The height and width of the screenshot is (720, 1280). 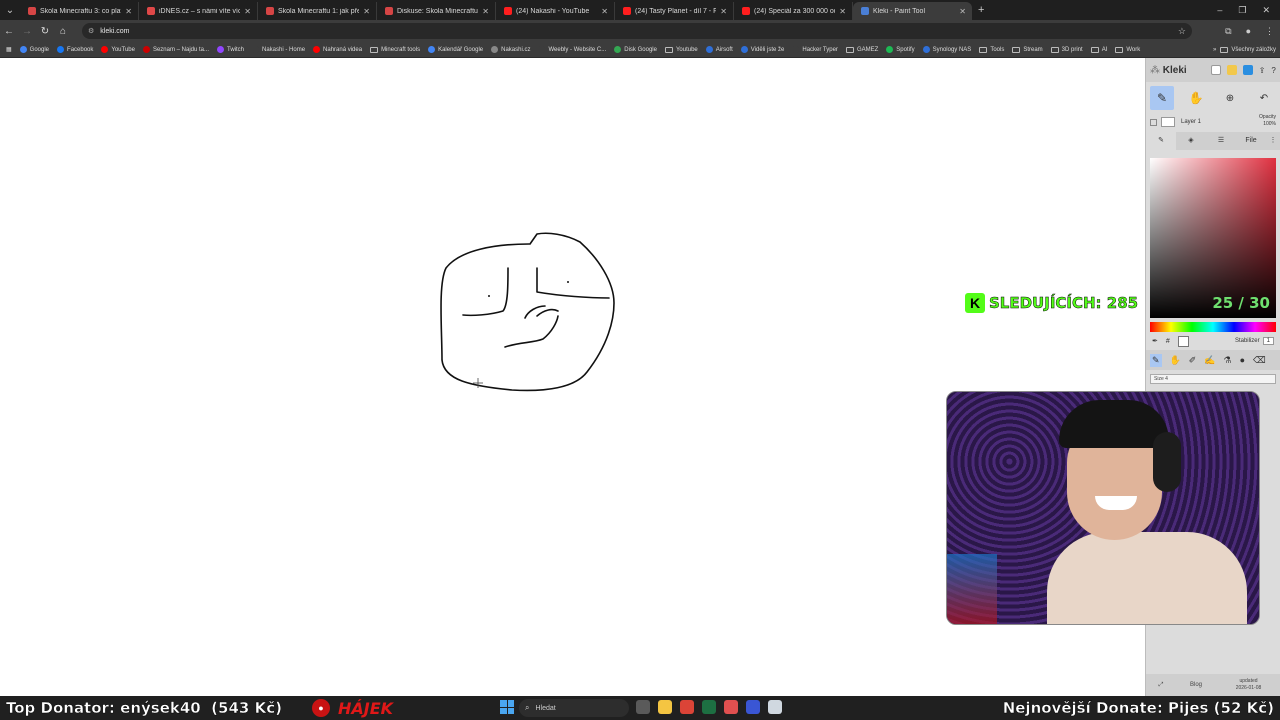 What do you see at coordinates (674, 11) in the screenshot?
I see `browser-tab: (24) Tasty Planet - díl 7 - Finál✕` at bounding box center [674, 11].